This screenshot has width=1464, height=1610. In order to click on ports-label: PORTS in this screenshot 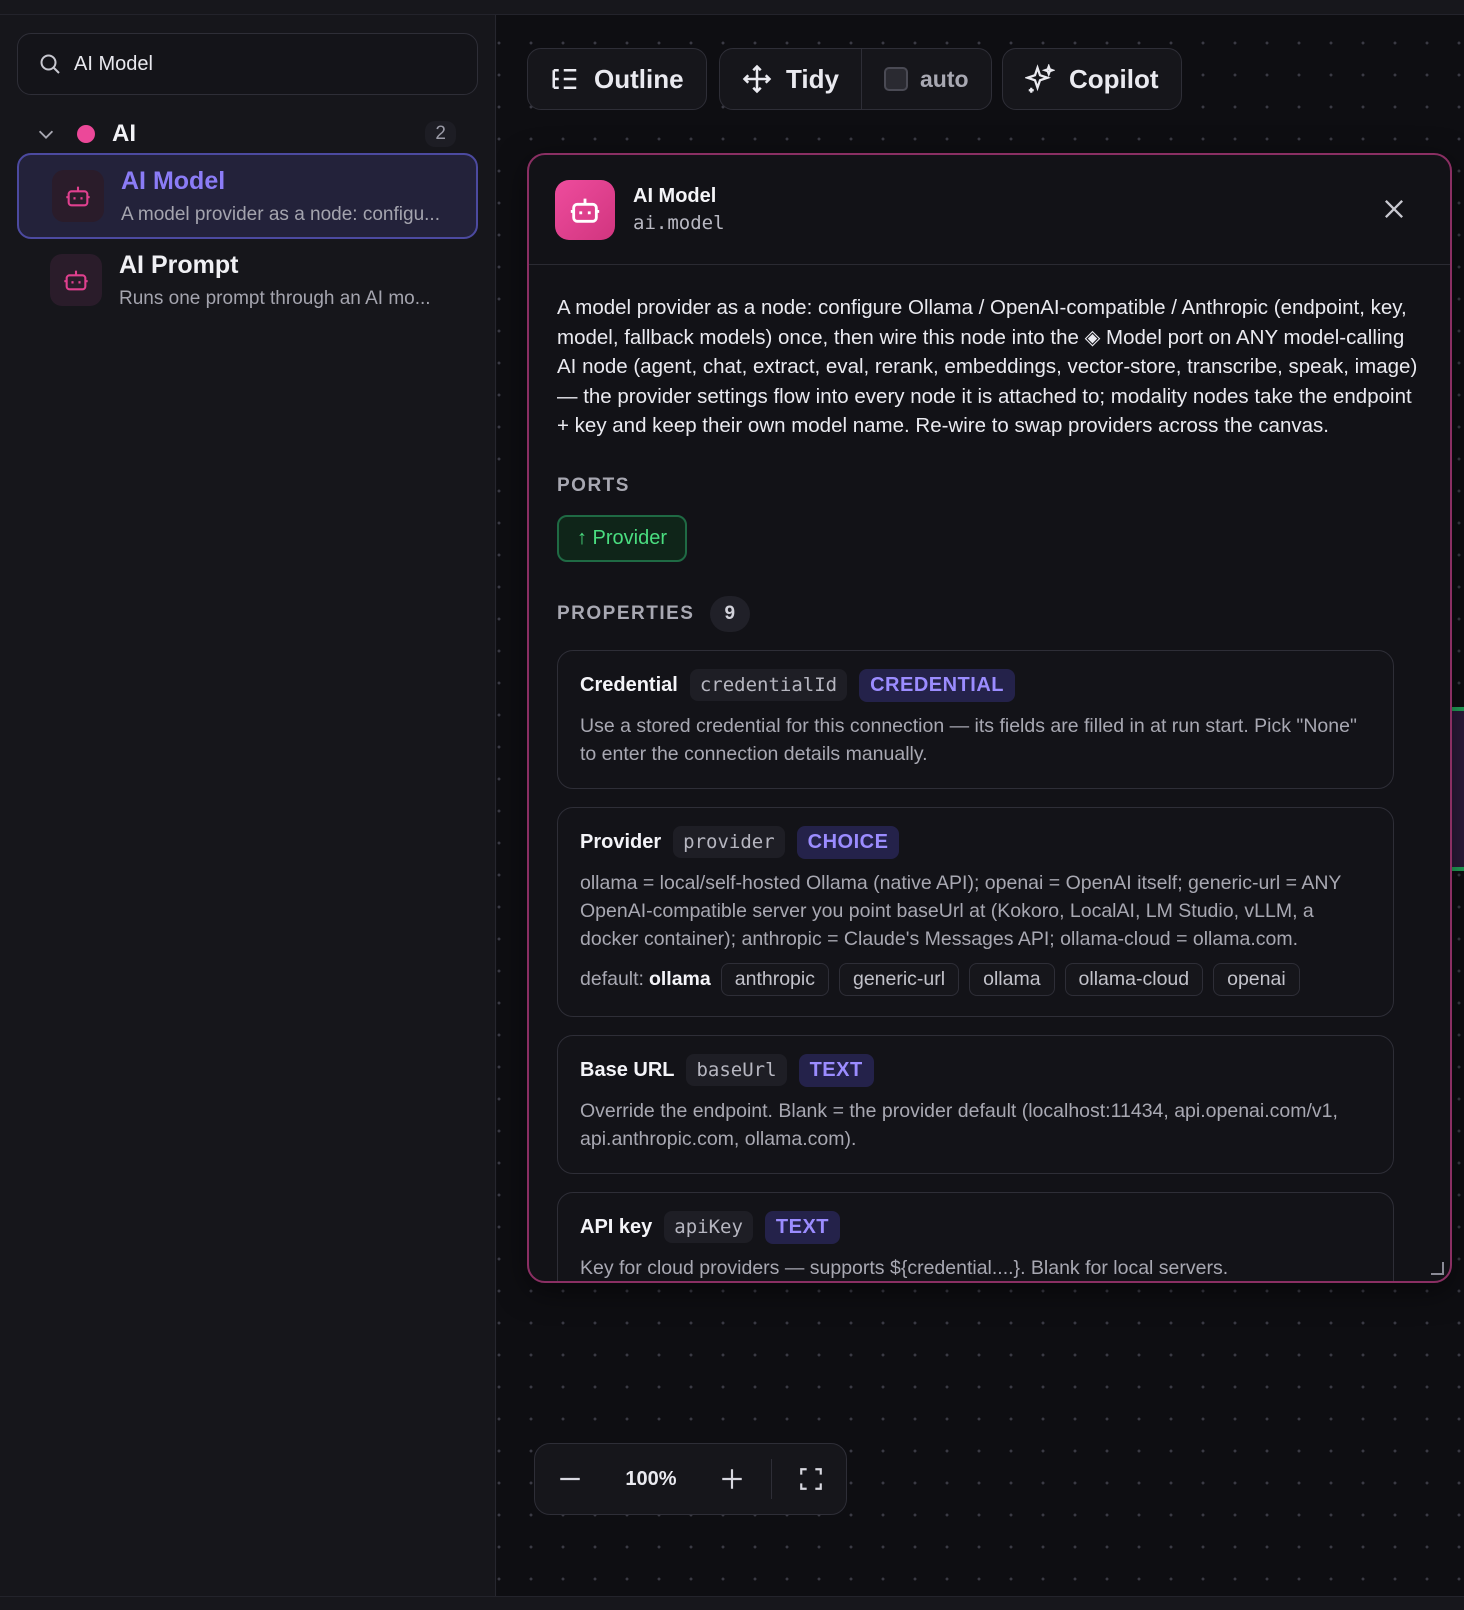, I will do `click(593, 485)`.